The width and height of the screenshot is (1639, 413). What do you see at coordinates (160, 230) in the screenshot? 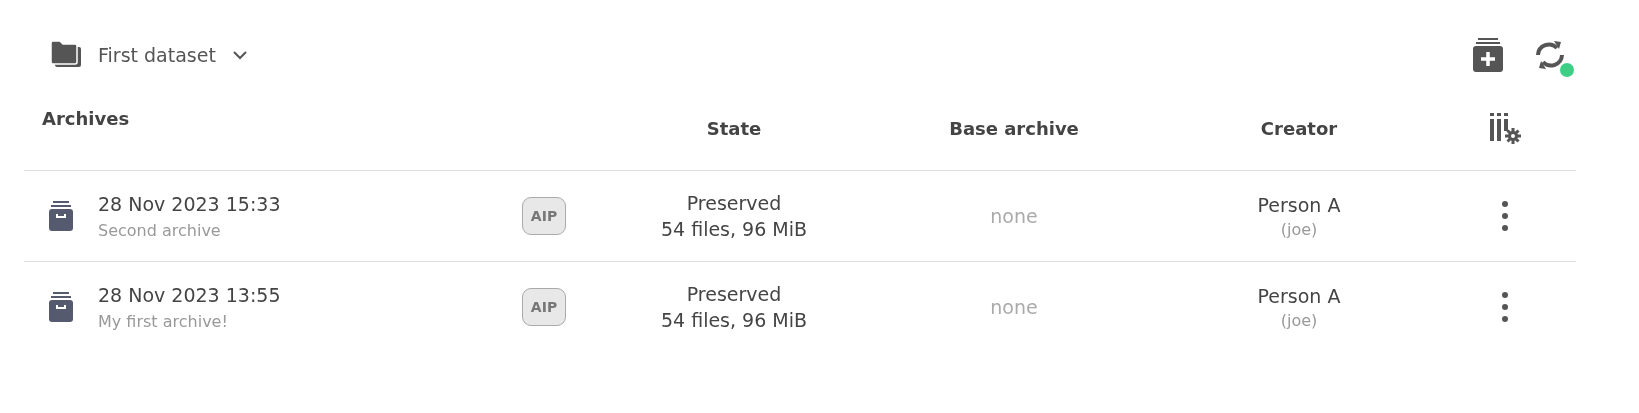
I see `archive-description: Second archive` at bounding box center [160, 230].